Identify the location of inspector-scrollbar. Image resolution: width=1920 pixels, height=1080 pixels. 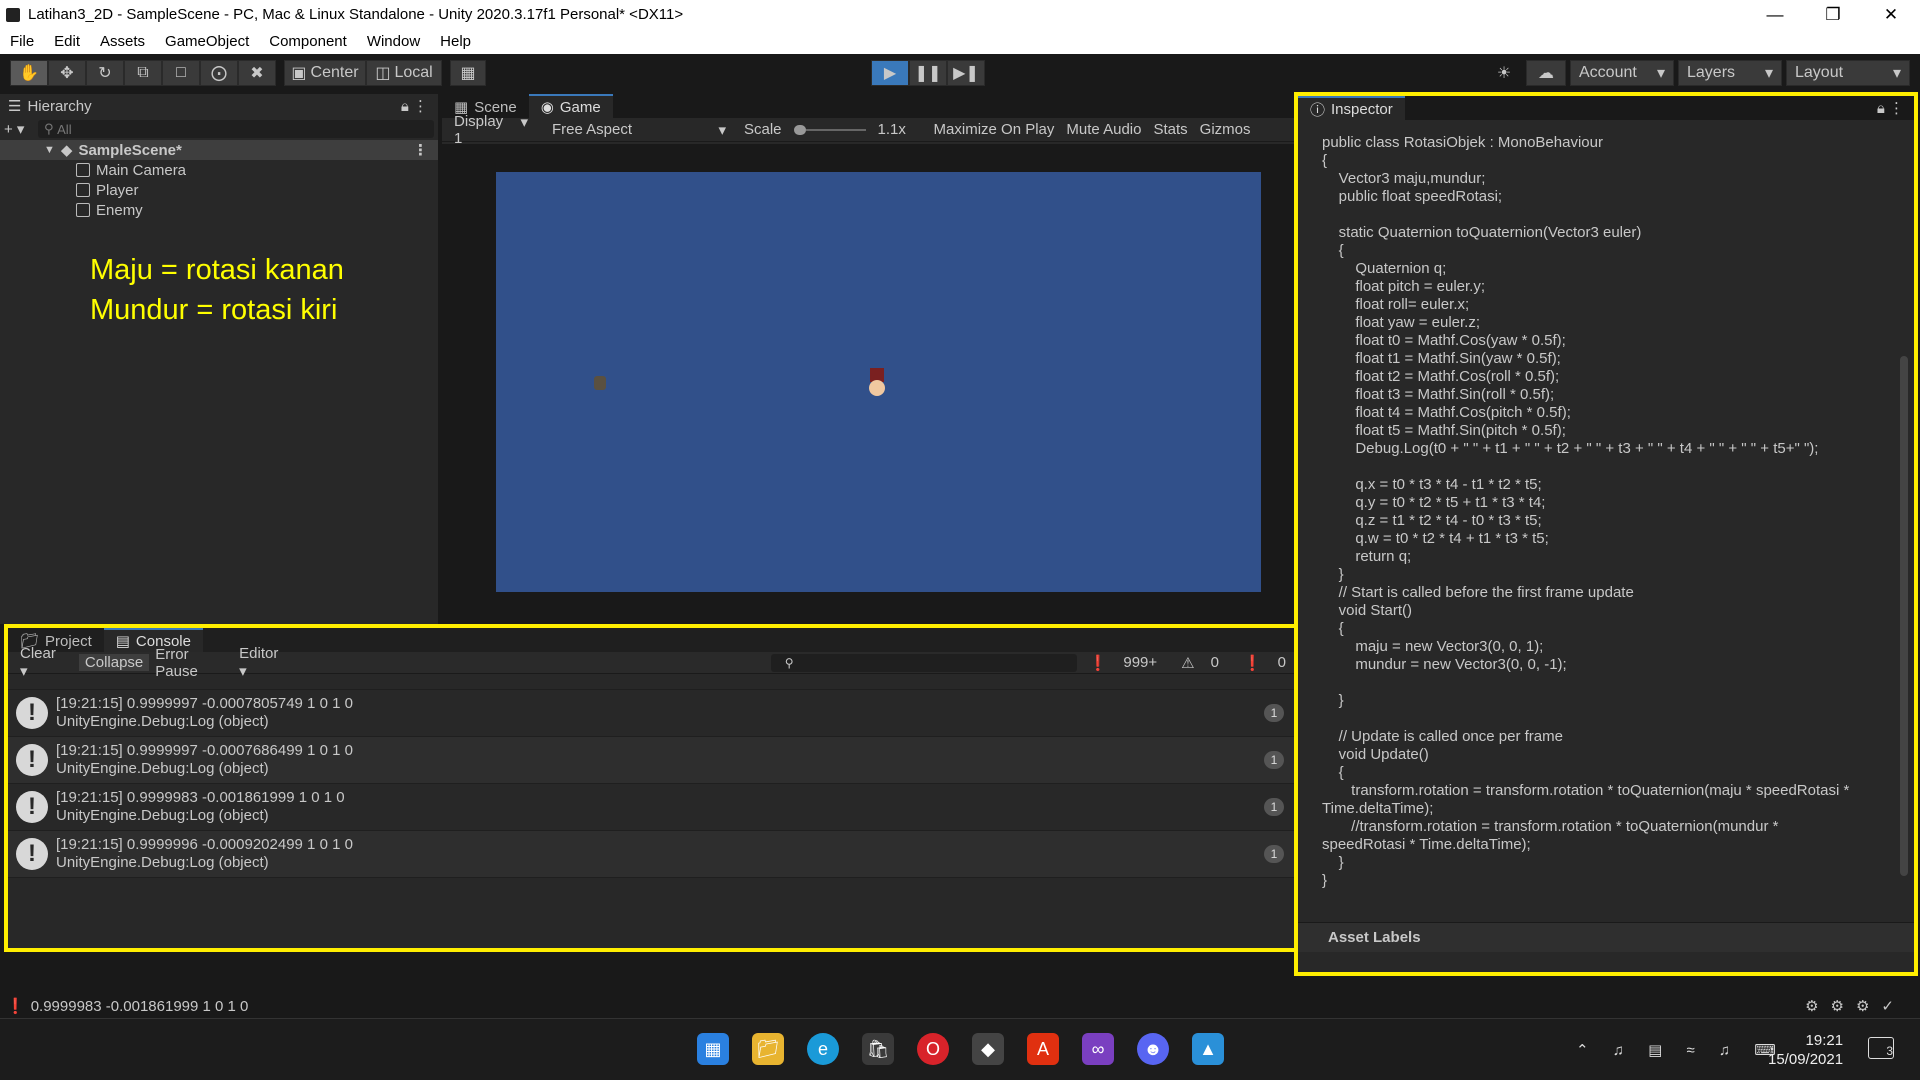
(1904, 616).